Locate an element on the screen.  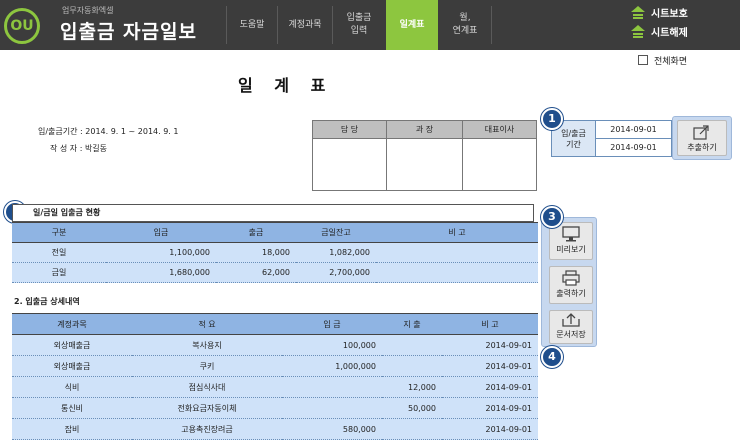
summary-col-header: 금일잔고 is located at coordinates (336, 232).